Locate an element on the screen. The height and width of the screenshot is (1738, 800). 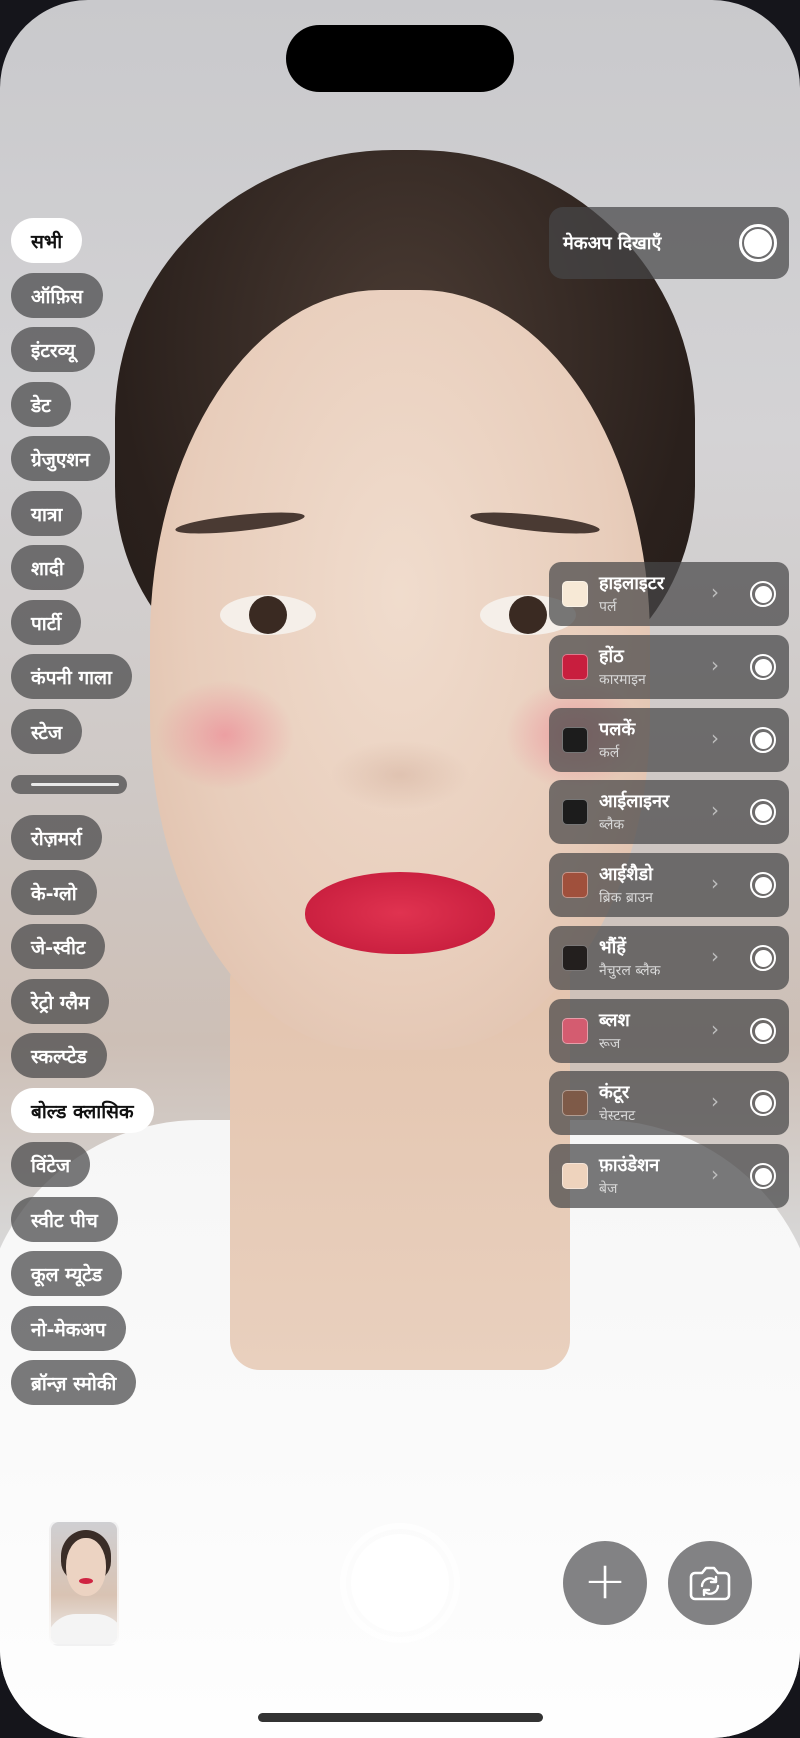
product-name: होंठ is located at coordinates (611, 656).